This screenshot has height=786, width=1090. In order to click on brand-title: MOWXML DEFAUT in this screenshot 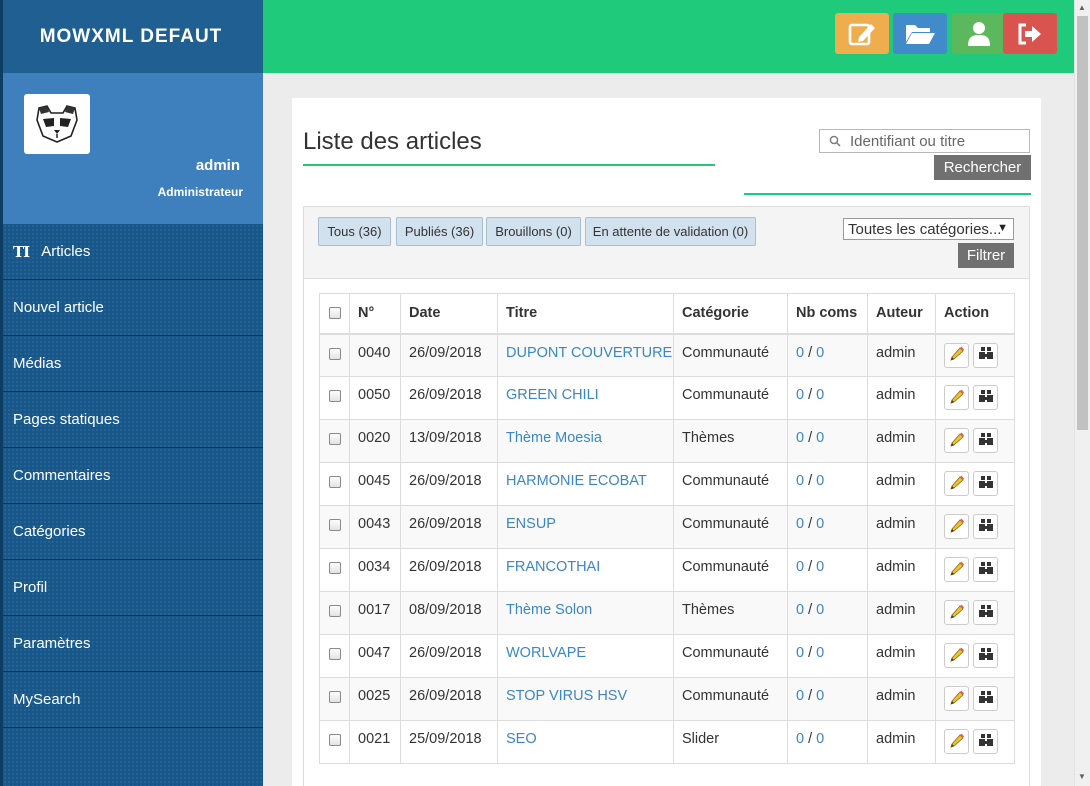, I will do `click(133, 36)`.